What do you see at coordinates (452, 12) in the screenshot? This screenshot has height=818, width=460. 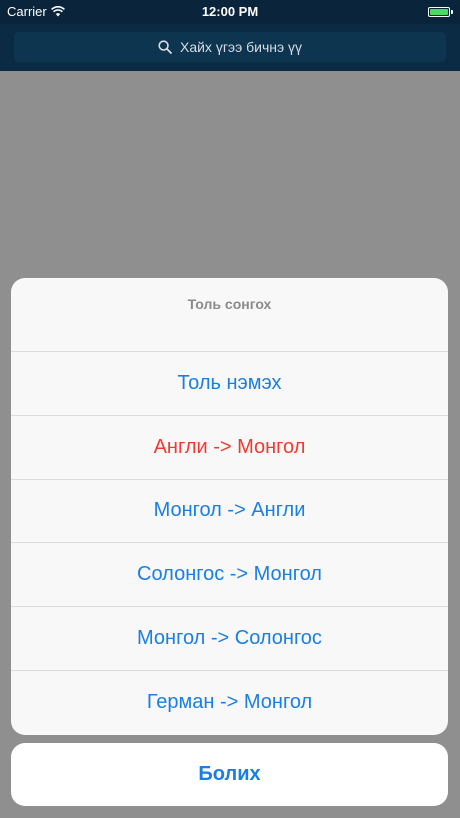 I see `battery-tip` at bounding box center [452, 12].